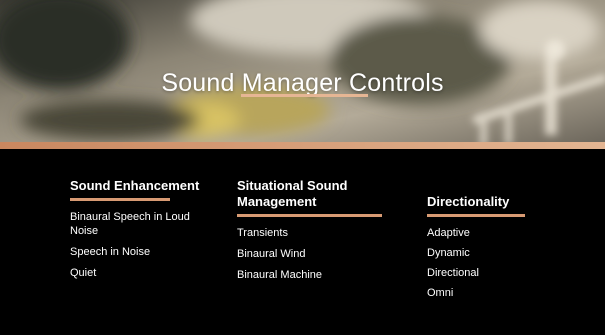  What do you see at coordinates (448, 233) in the screenshot?
I see `list-item: Adaptive` at bounding box center [448, 233].